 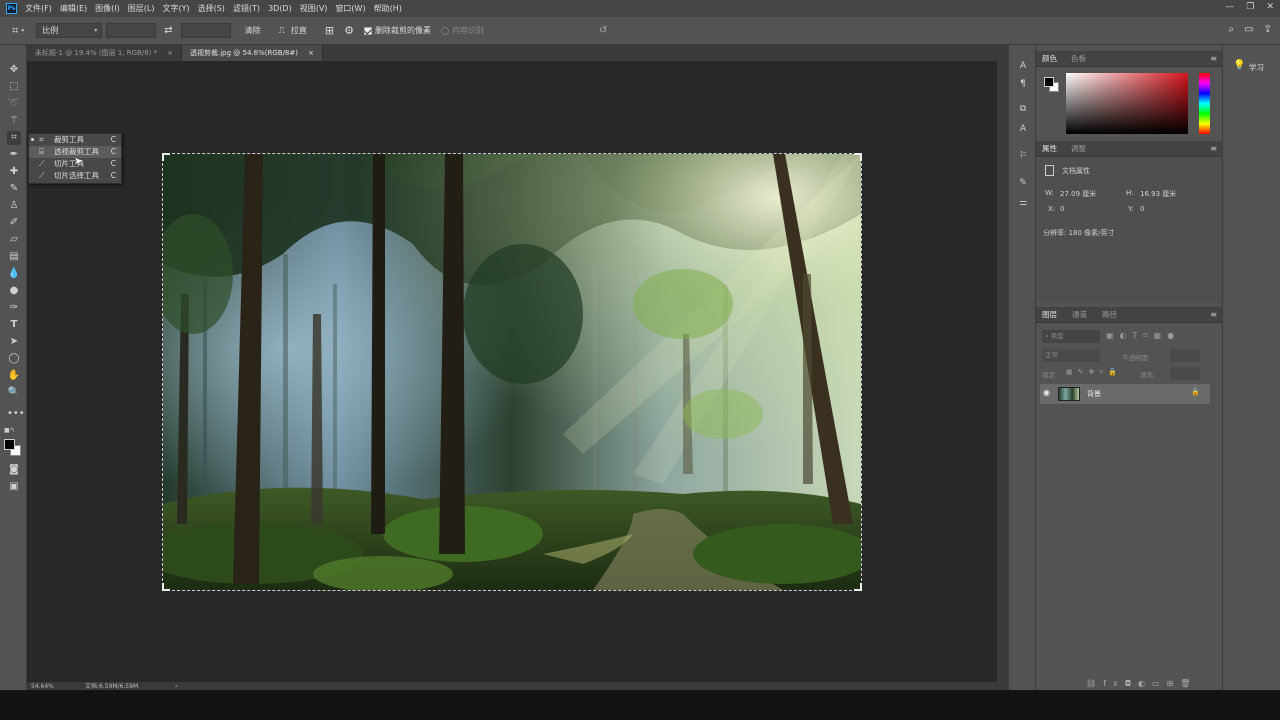 What do you see at coordinates (1125, 394) in the screenshot?
I see `layer-row-background: ◉ 背景 🔒` at bounding box center [1125, 394].